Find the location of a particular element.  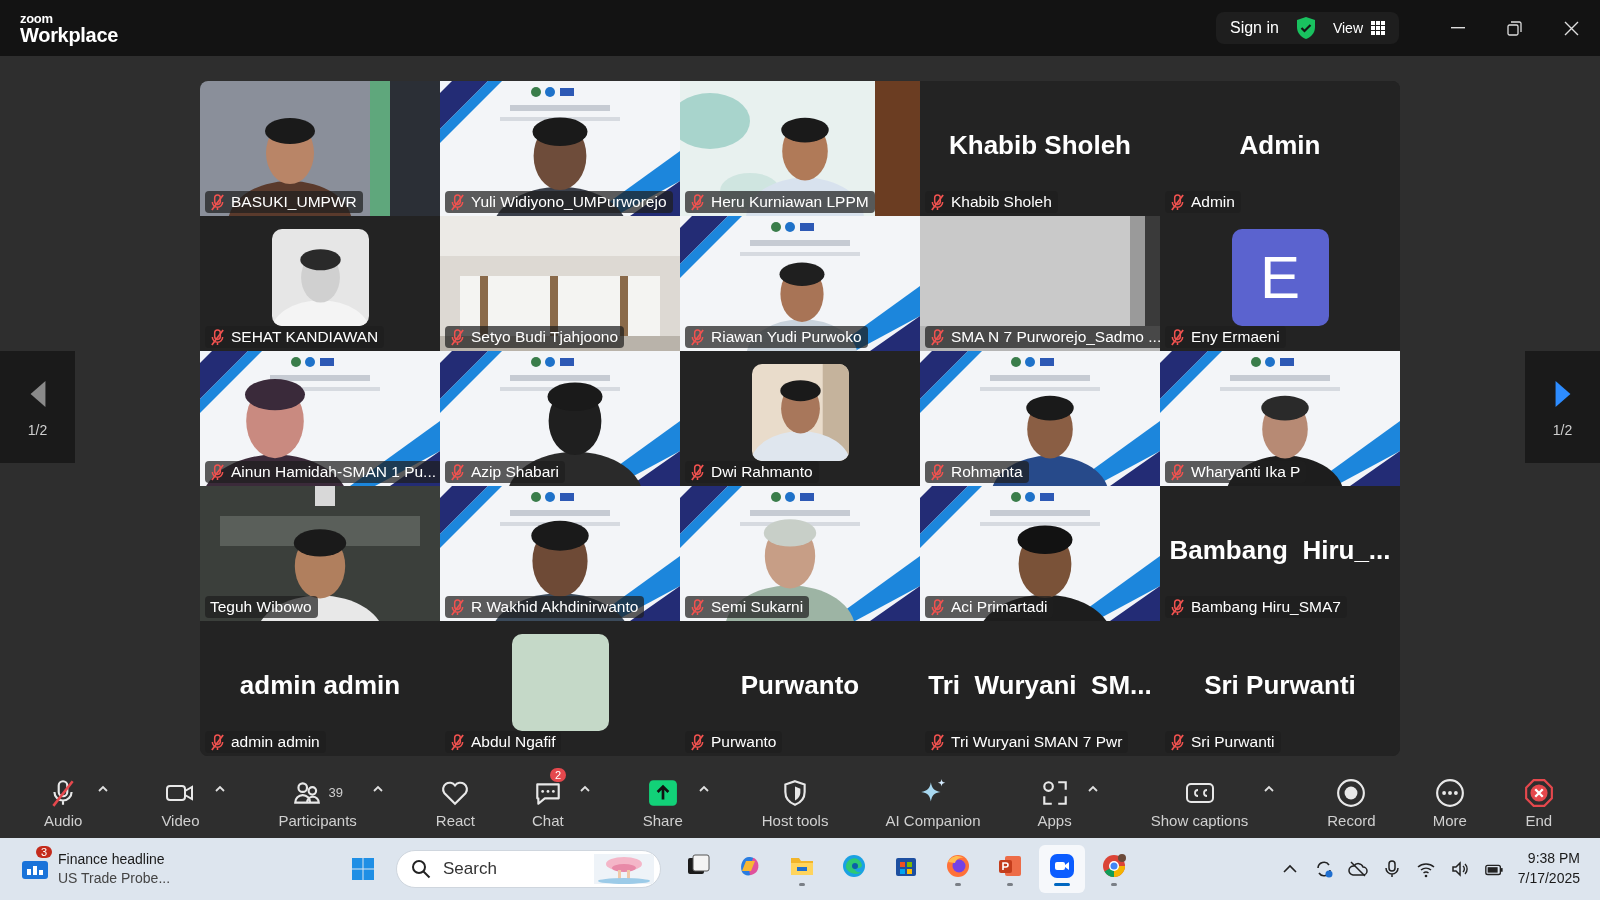

search-icon is located at coordinates (421, 869).